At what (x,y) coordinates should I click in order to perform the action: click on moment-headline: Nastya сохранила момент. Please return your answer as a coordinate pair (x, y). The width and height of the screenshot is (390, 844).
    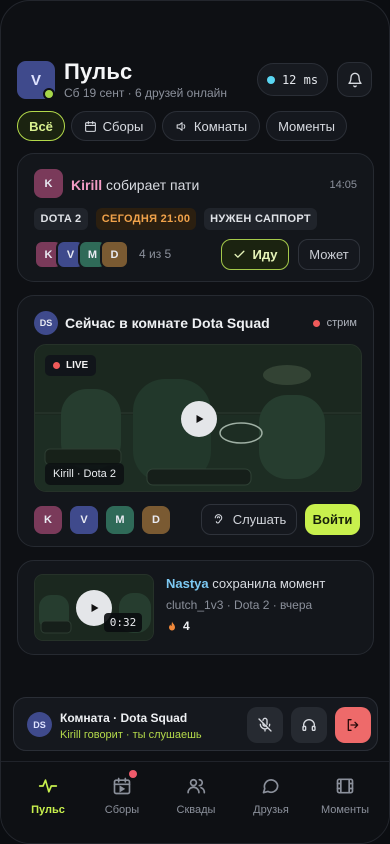
    Looking at the image, I should click on (245, 583).